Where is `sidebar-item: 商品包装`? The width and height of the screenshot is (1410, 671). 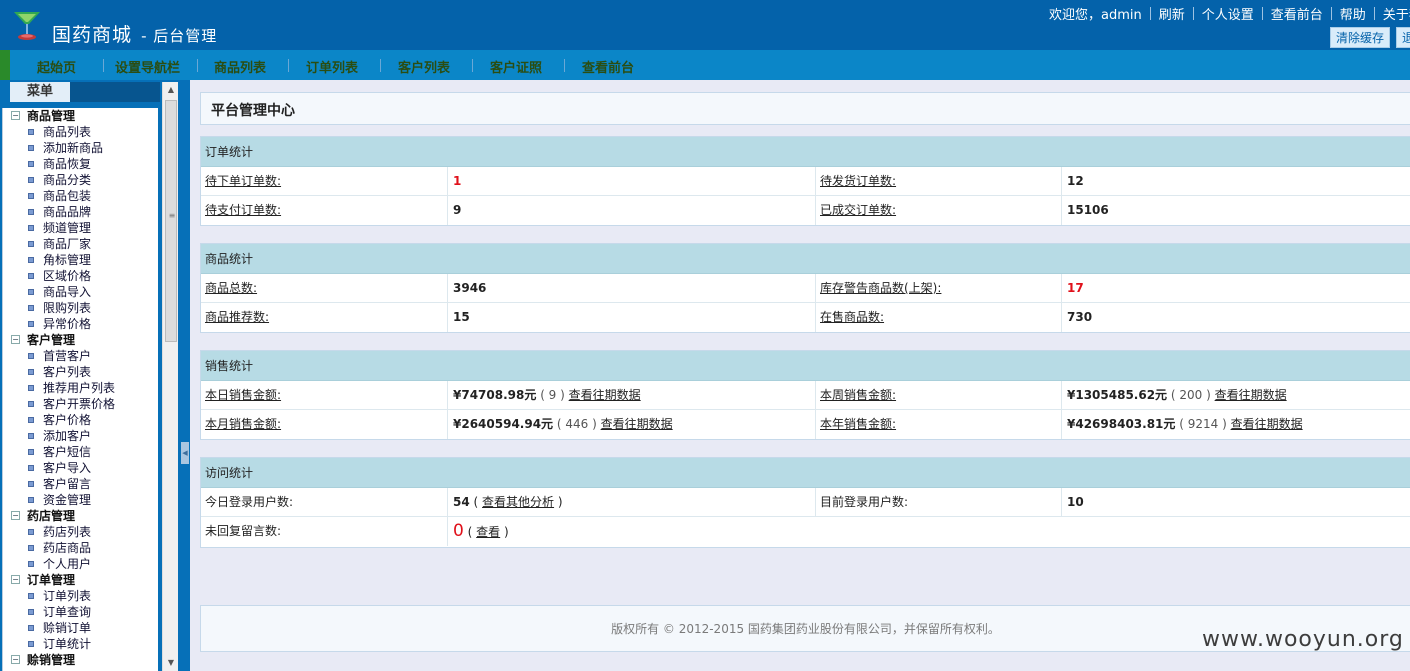
sidebar-item: 商品包装 is located at coordinates (80, 196).